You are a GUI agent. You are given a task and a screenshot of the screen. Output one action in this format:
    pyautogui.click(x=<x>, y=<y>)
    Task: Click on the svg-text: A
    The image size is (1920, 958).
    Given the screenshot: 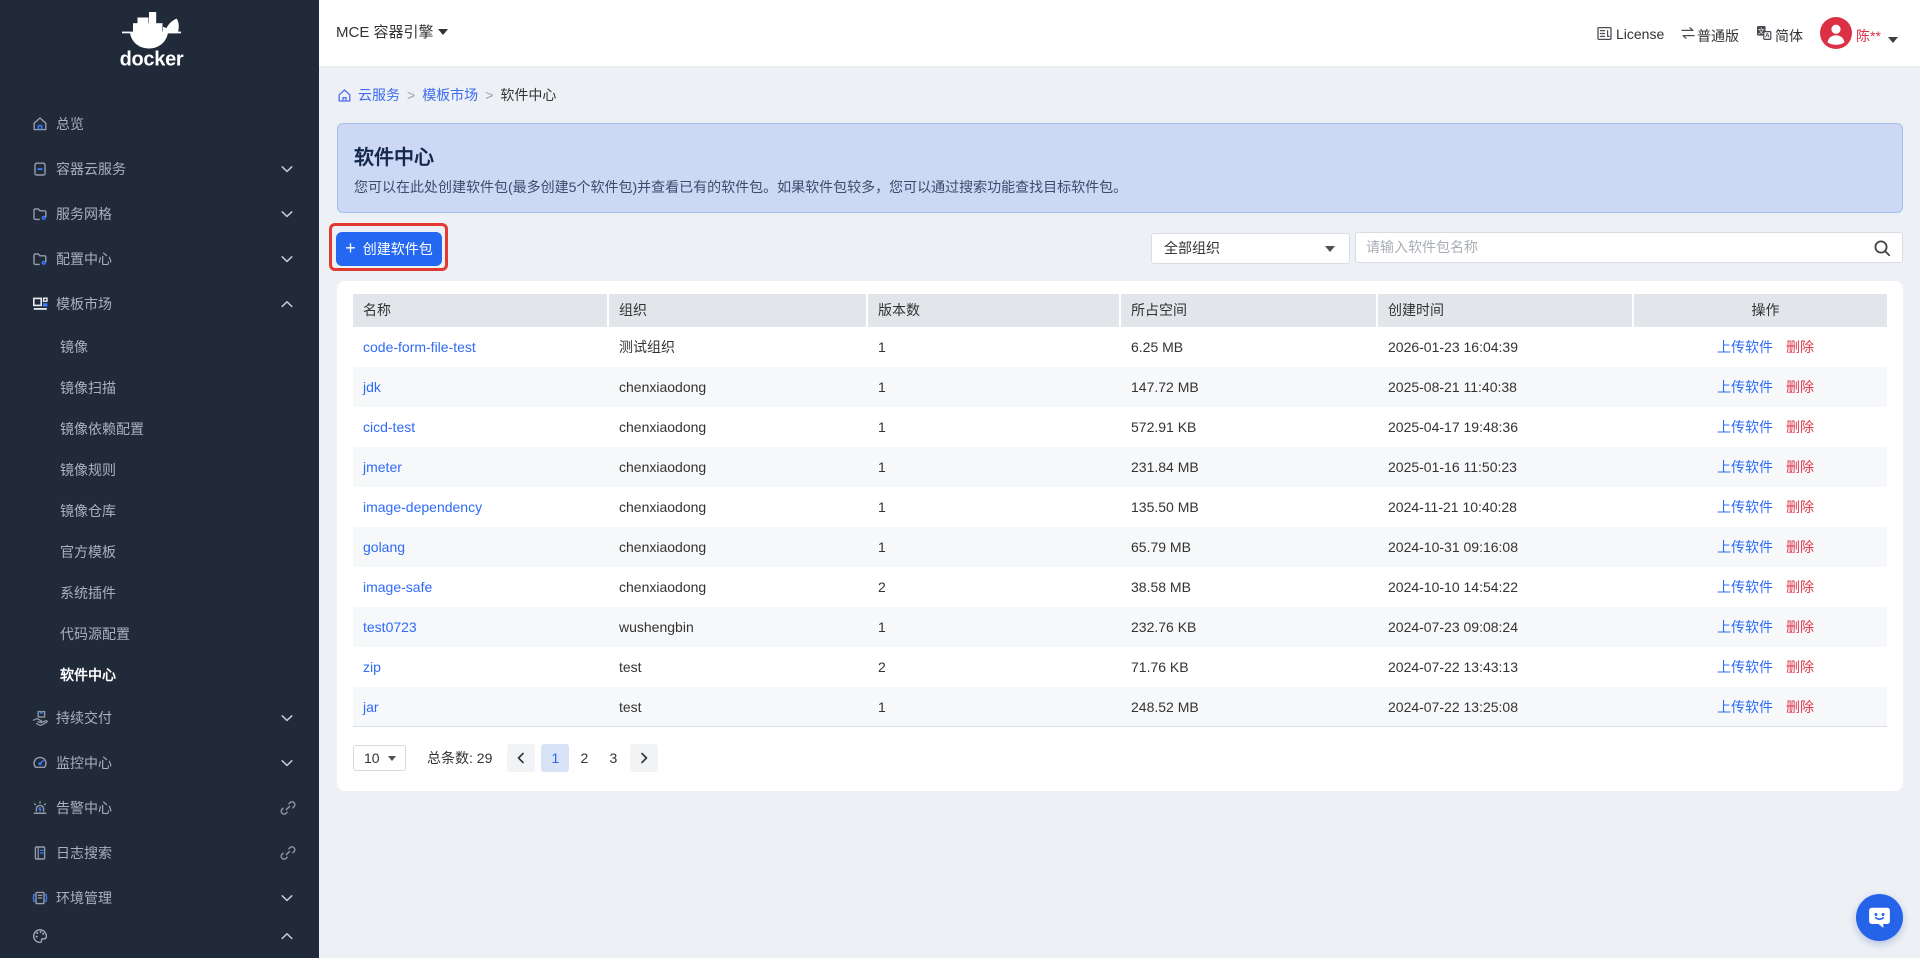 What is the action you would take?
    pyautogui.click(x=1767, y=36)
    